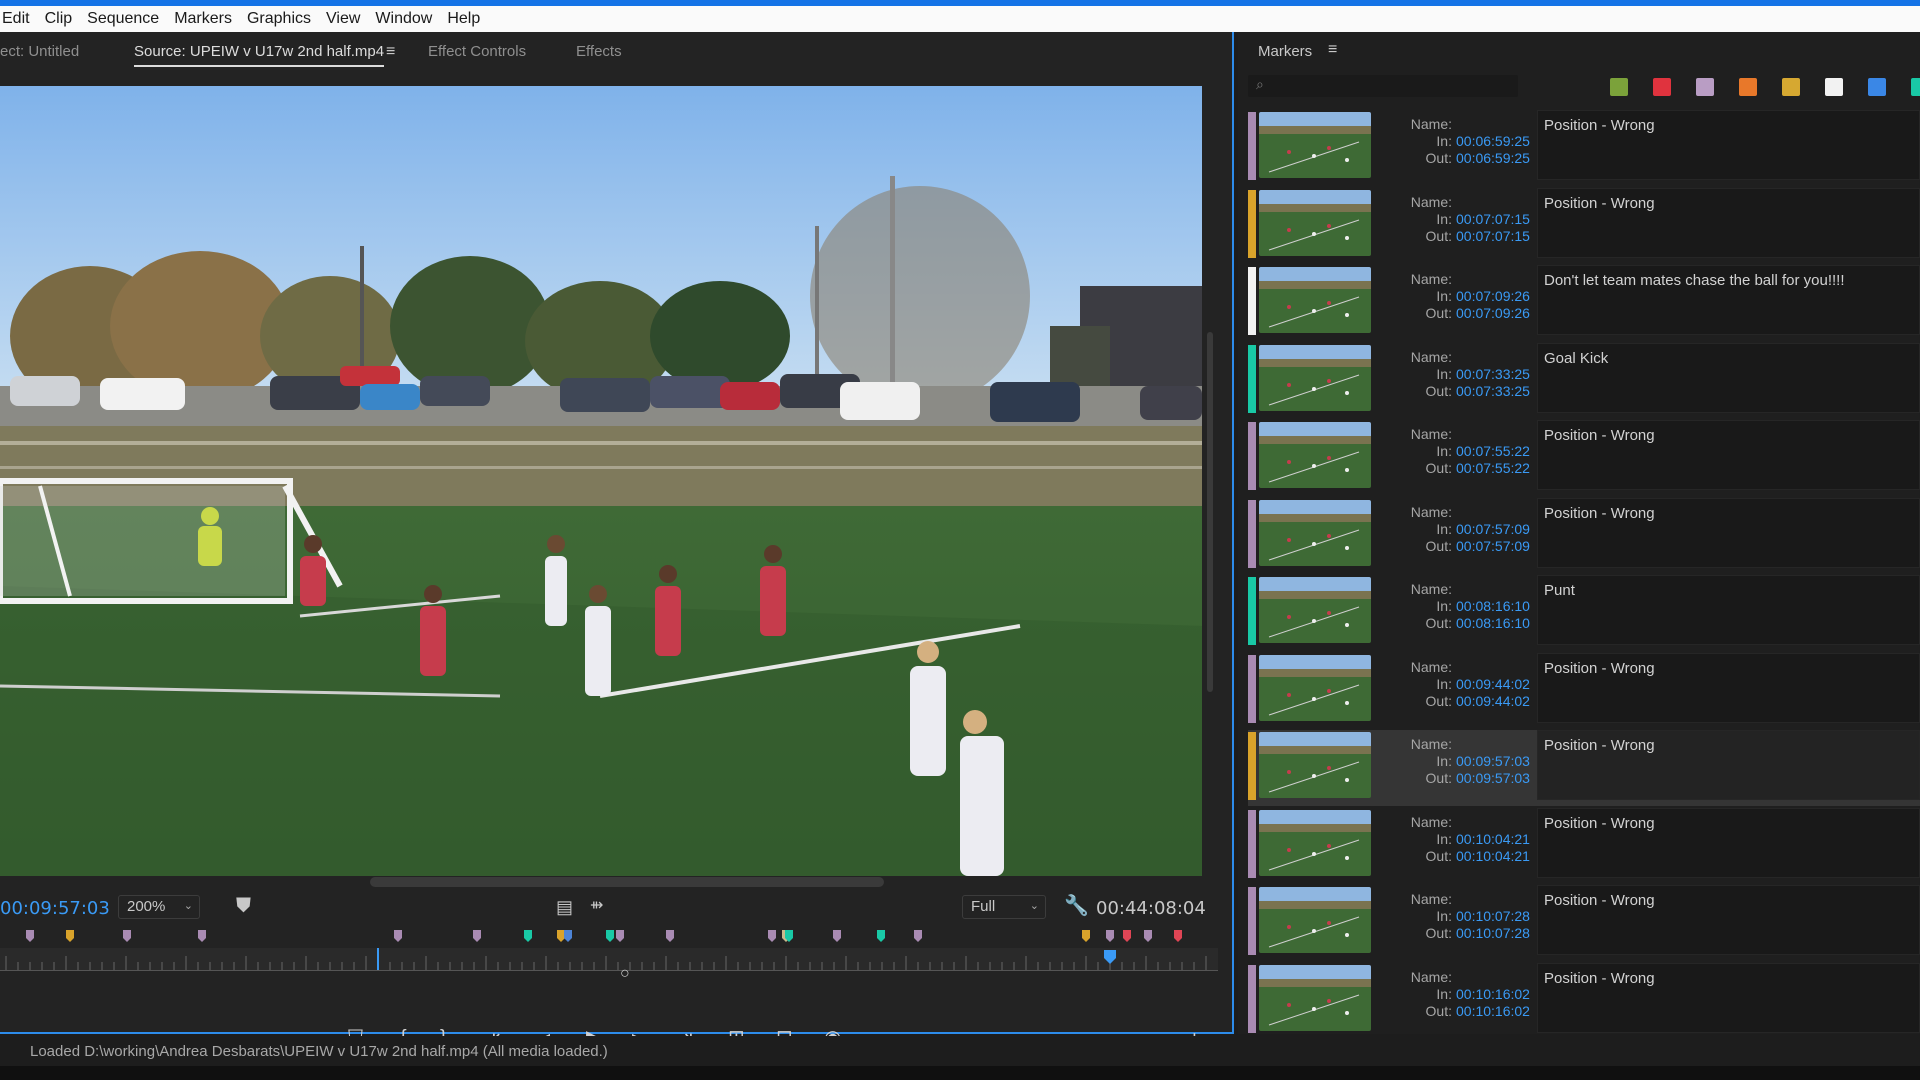 The image size is (1920, 1080). Describe the element at coordinates (123, 19) in the screenshot. I see `menu-sequence: Sequence` at that location.